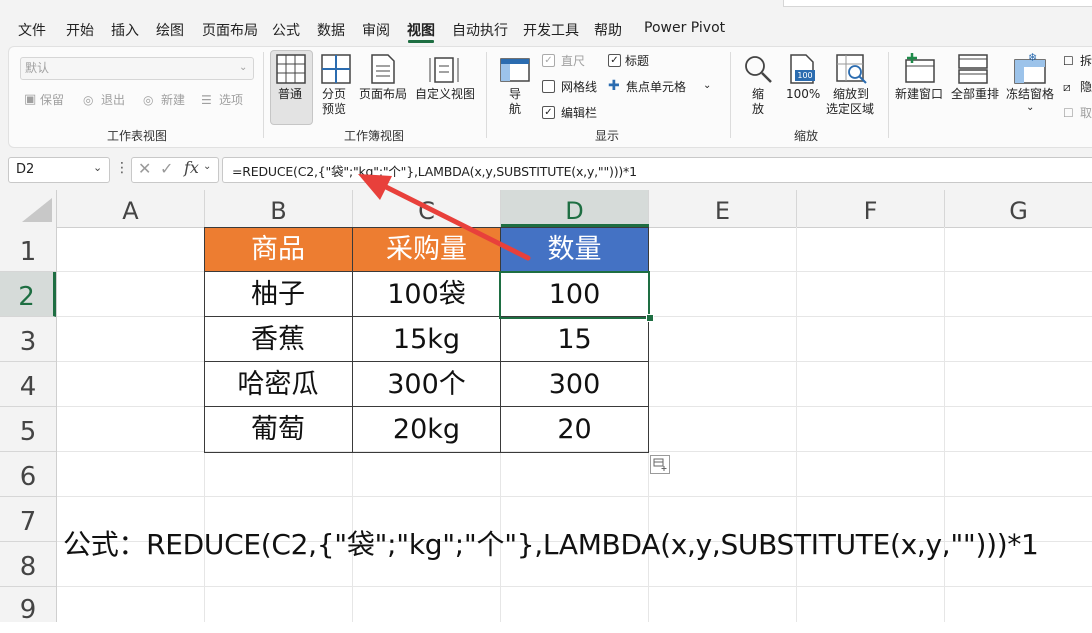  Describe the element at coordinates (28, 339) in the screenshot. I see `row-header-3: 3` at that location.